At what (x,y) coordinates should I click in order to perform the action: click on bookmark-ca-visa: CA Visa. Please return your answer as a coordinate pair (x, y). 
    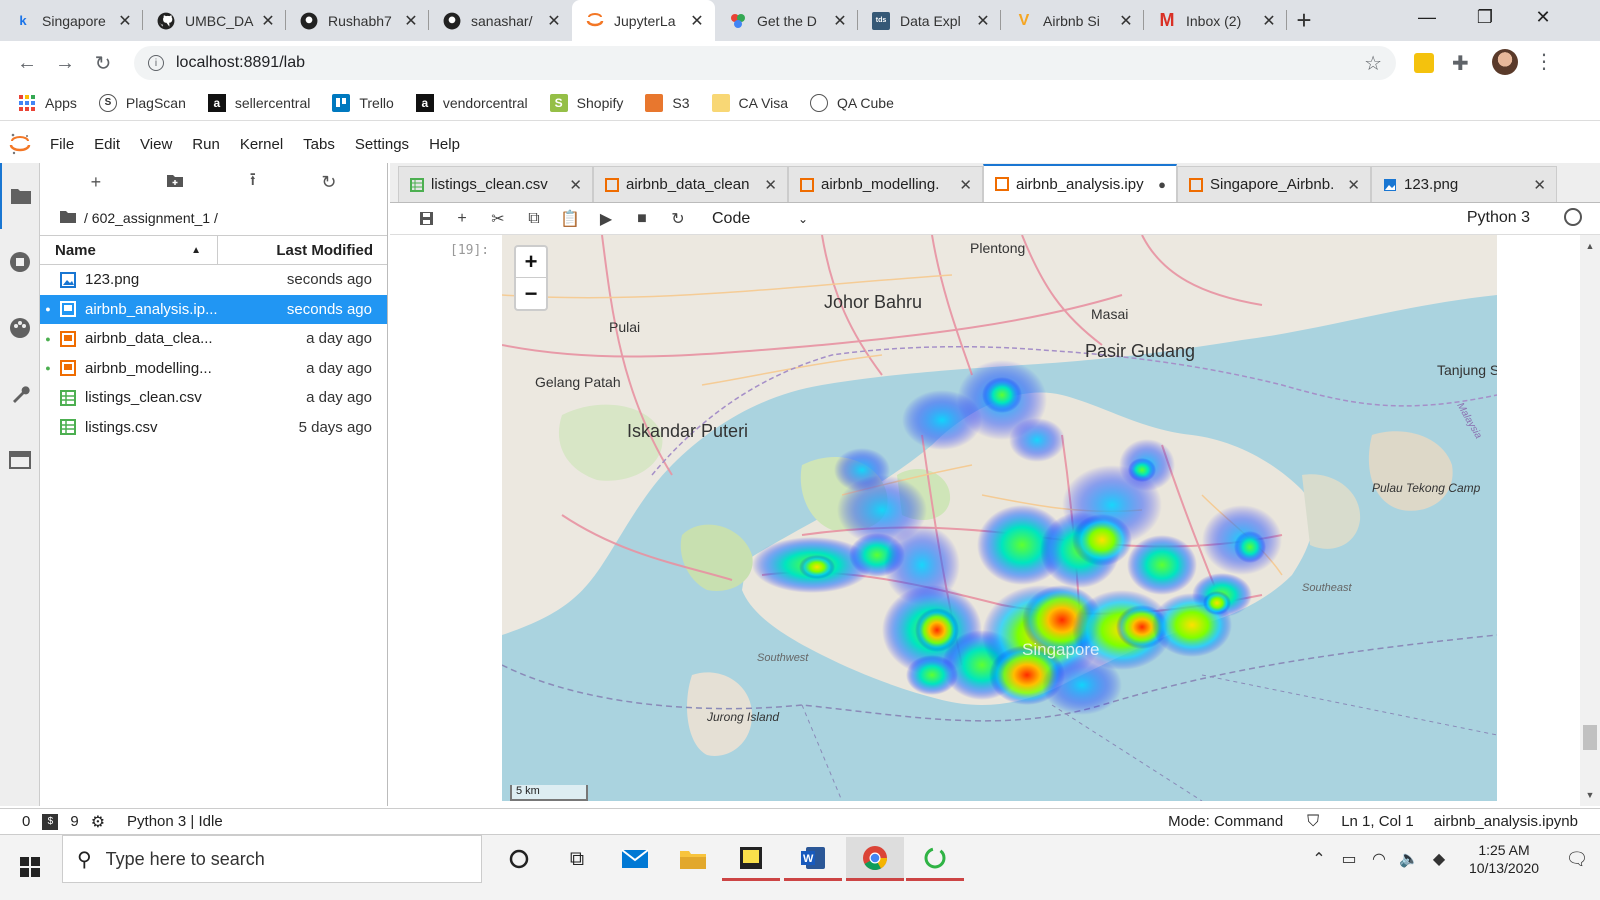
    Looking at the image, I should click on (749, 102).